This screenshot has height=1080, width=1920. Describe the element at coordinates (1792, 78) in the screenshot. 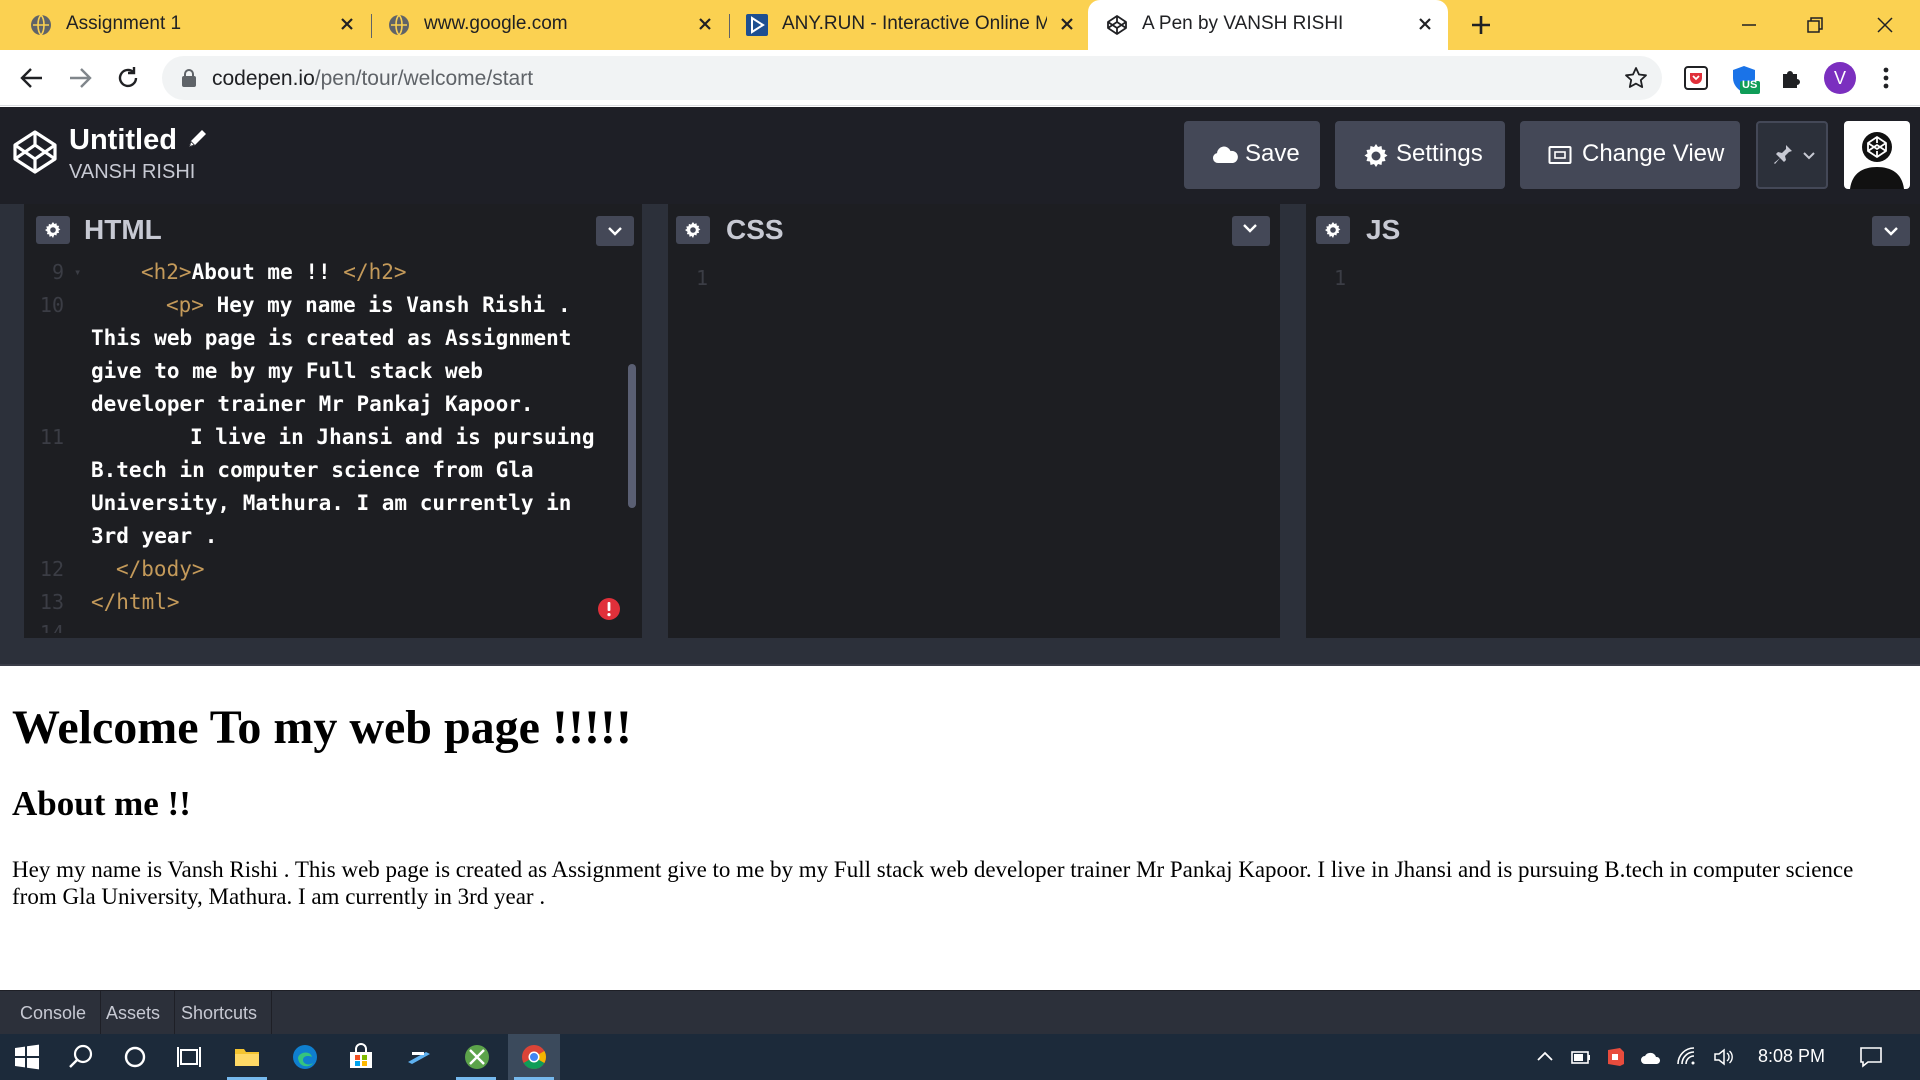

I see `puzzle-extensions-icon` at that location.